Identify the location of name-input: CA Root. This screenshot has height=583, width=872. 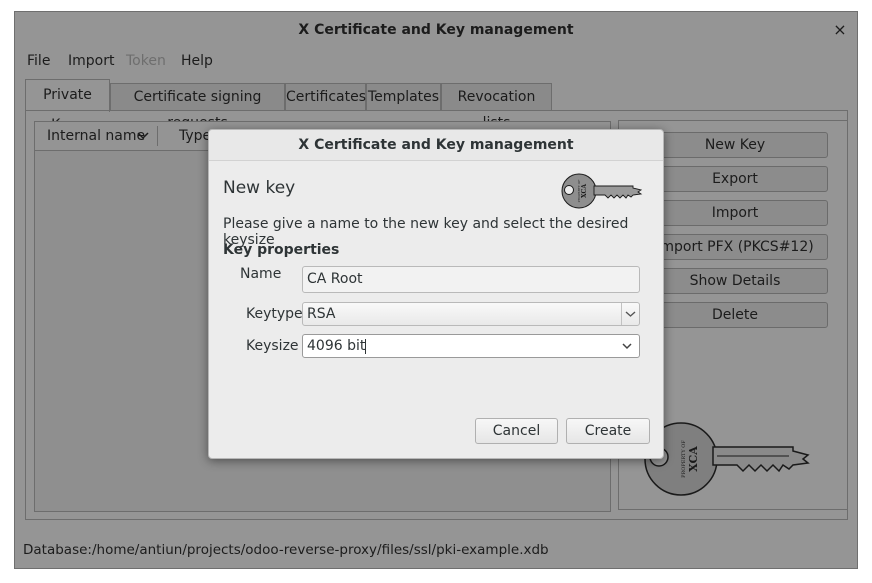
(471, 279).